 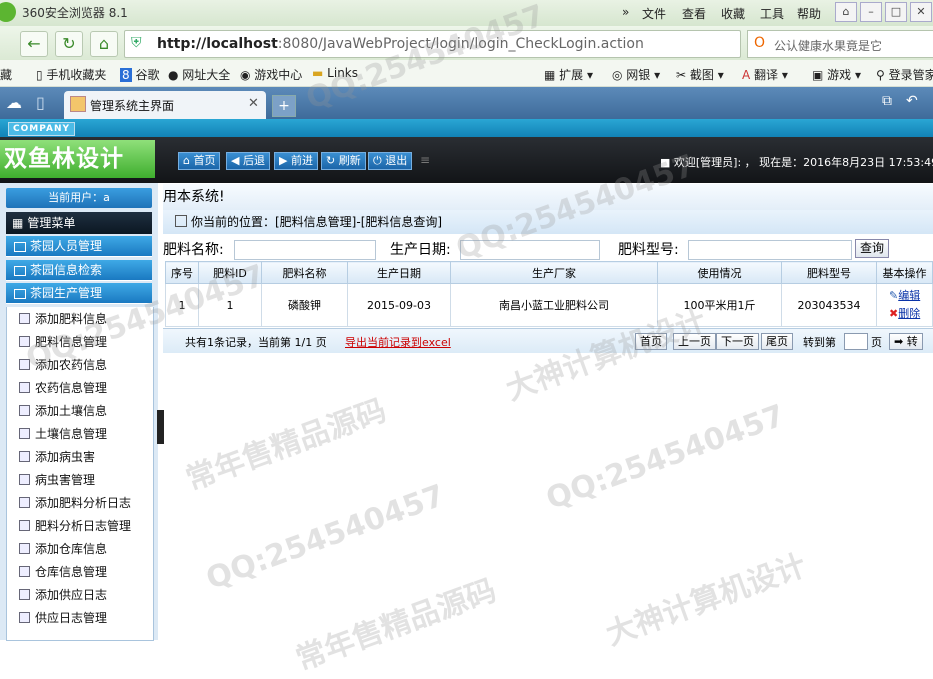 I want to click on fav-item: 藏, so click(x=6, y=74).